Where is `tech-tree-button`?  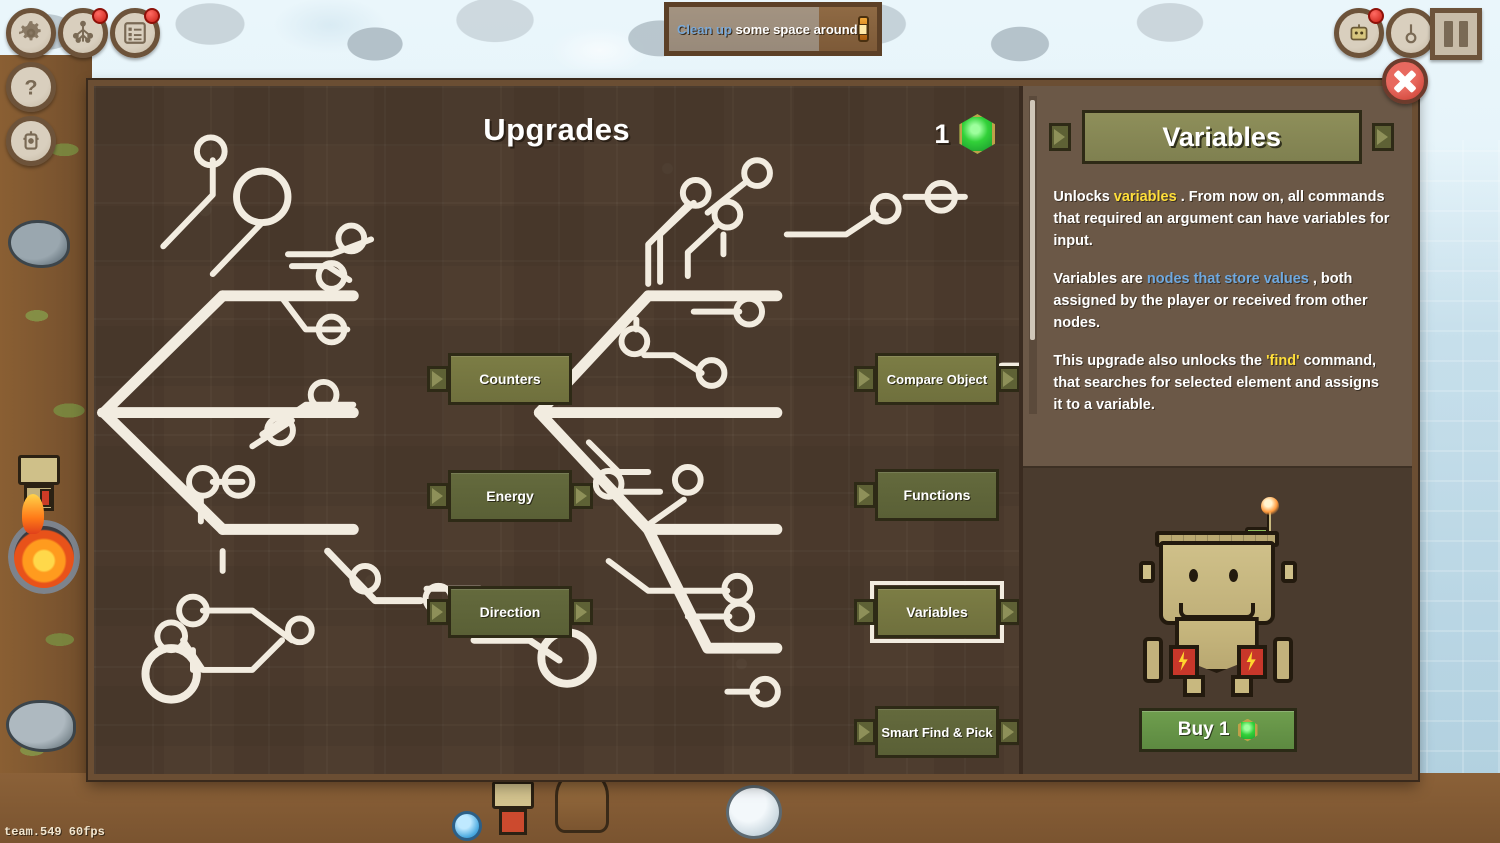 tech-tree-button is located at coordinates (83, 33).